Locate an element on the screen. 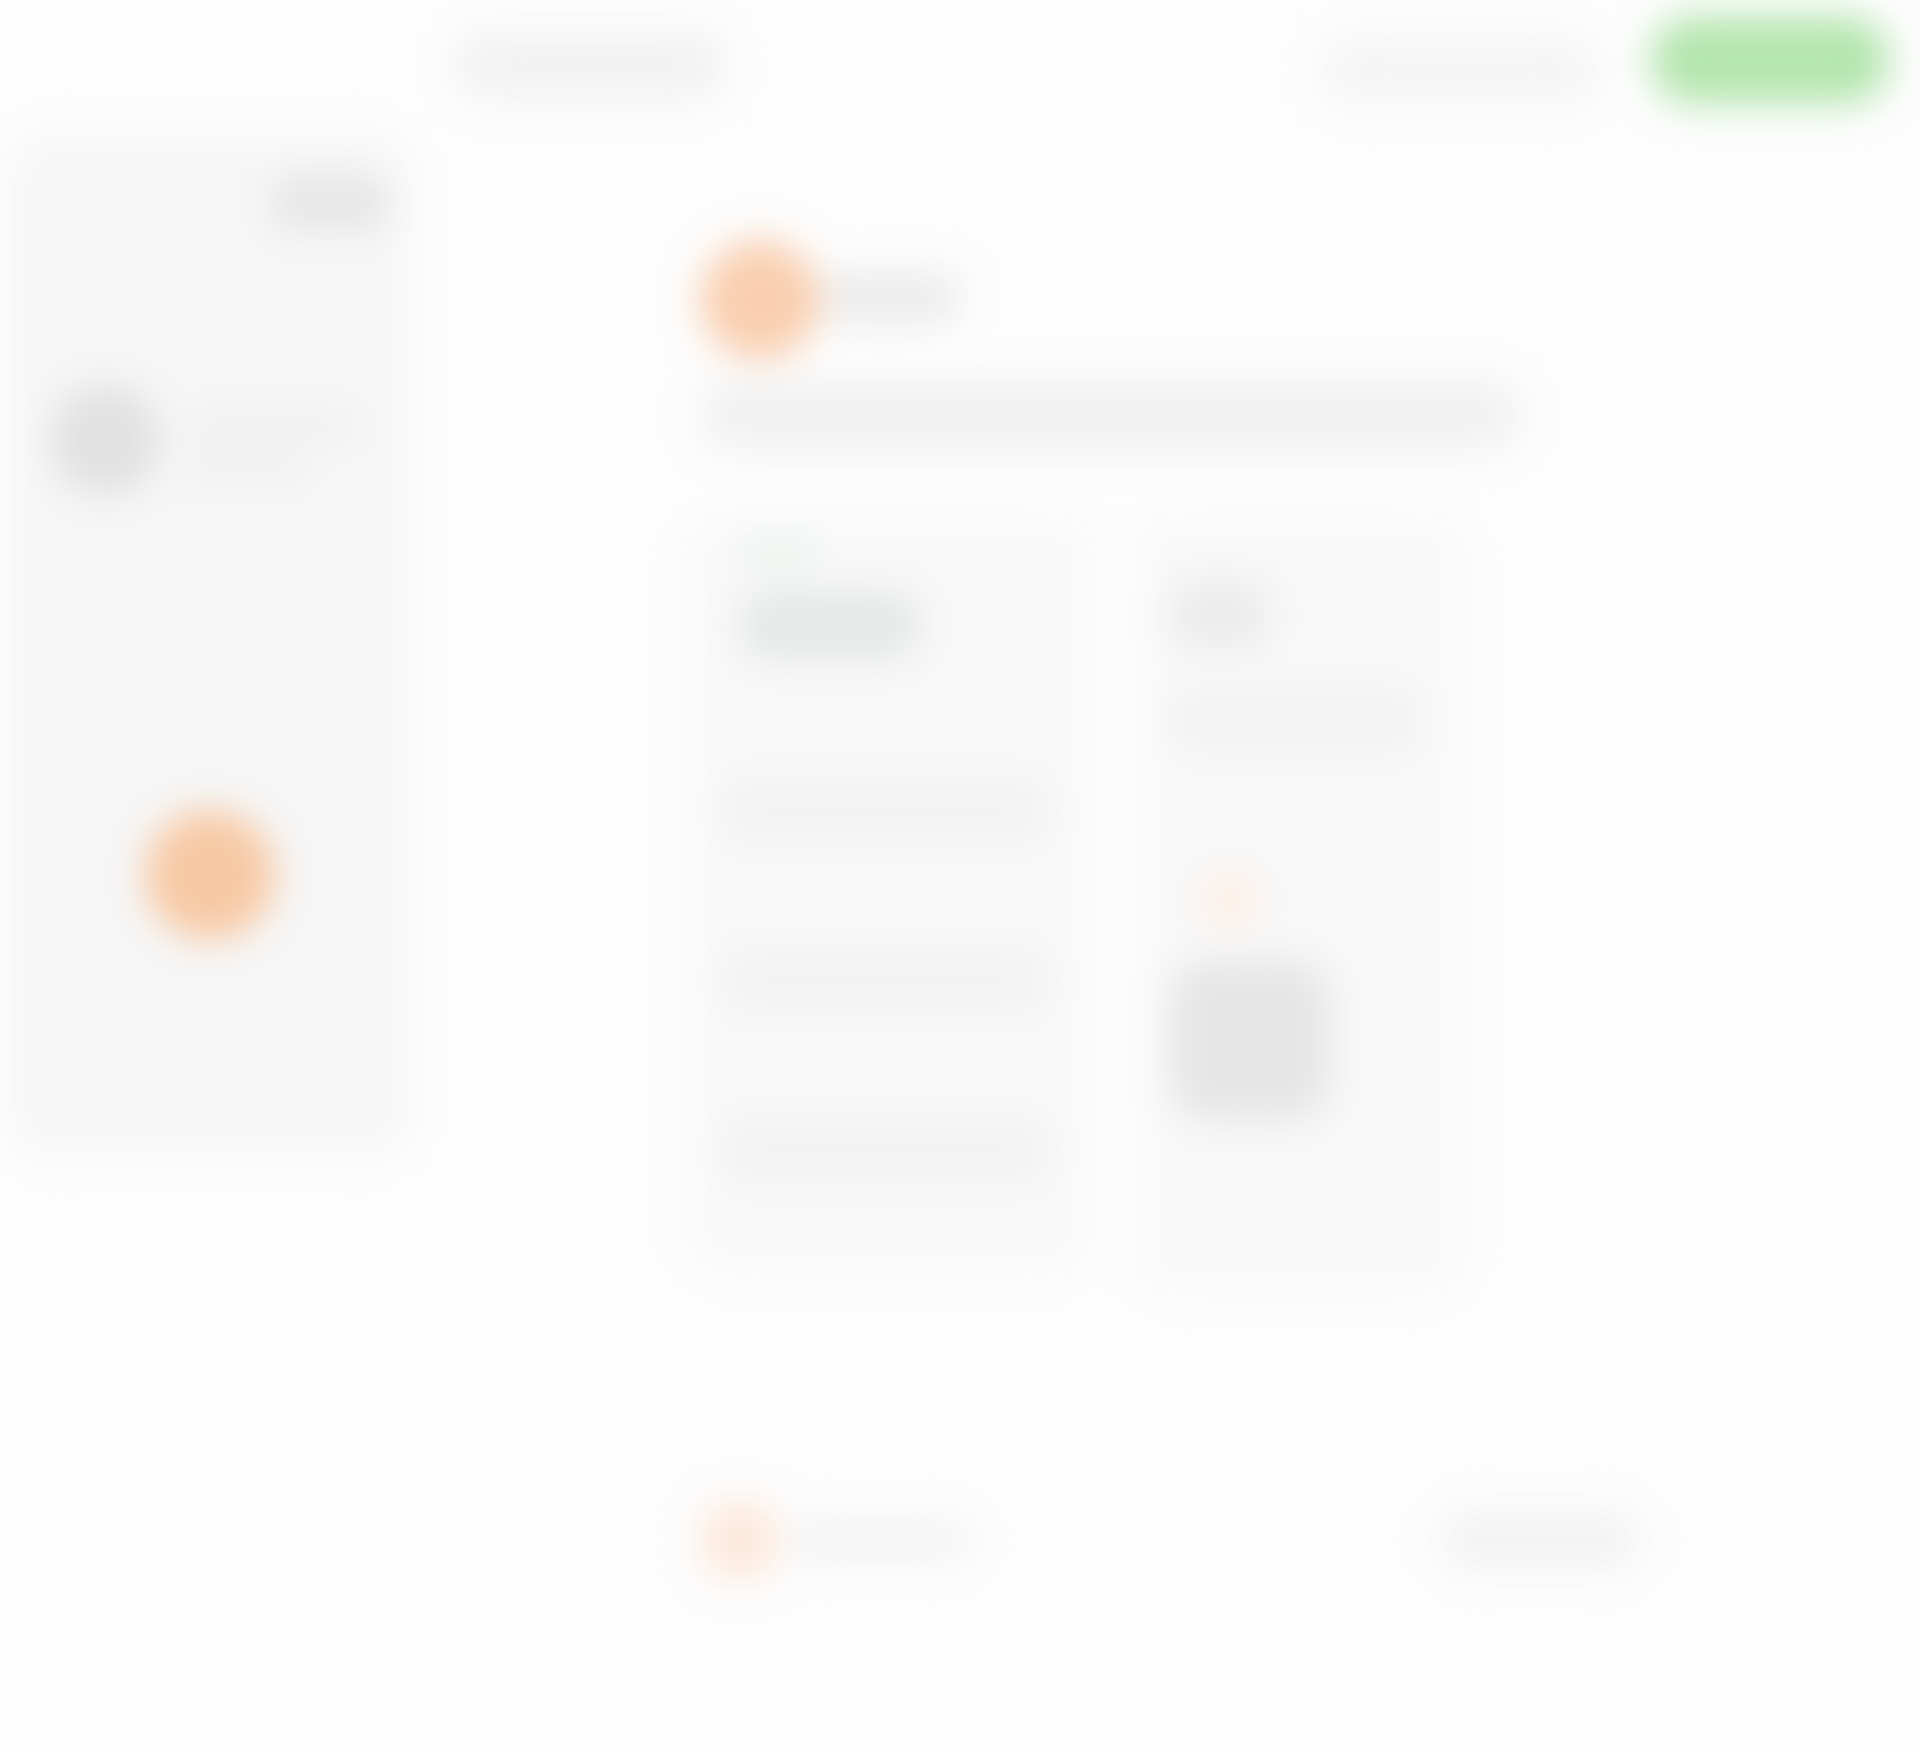 The height and width of the screenshot is (1752, 1920). profile-name is located at coordinates (270, 426).